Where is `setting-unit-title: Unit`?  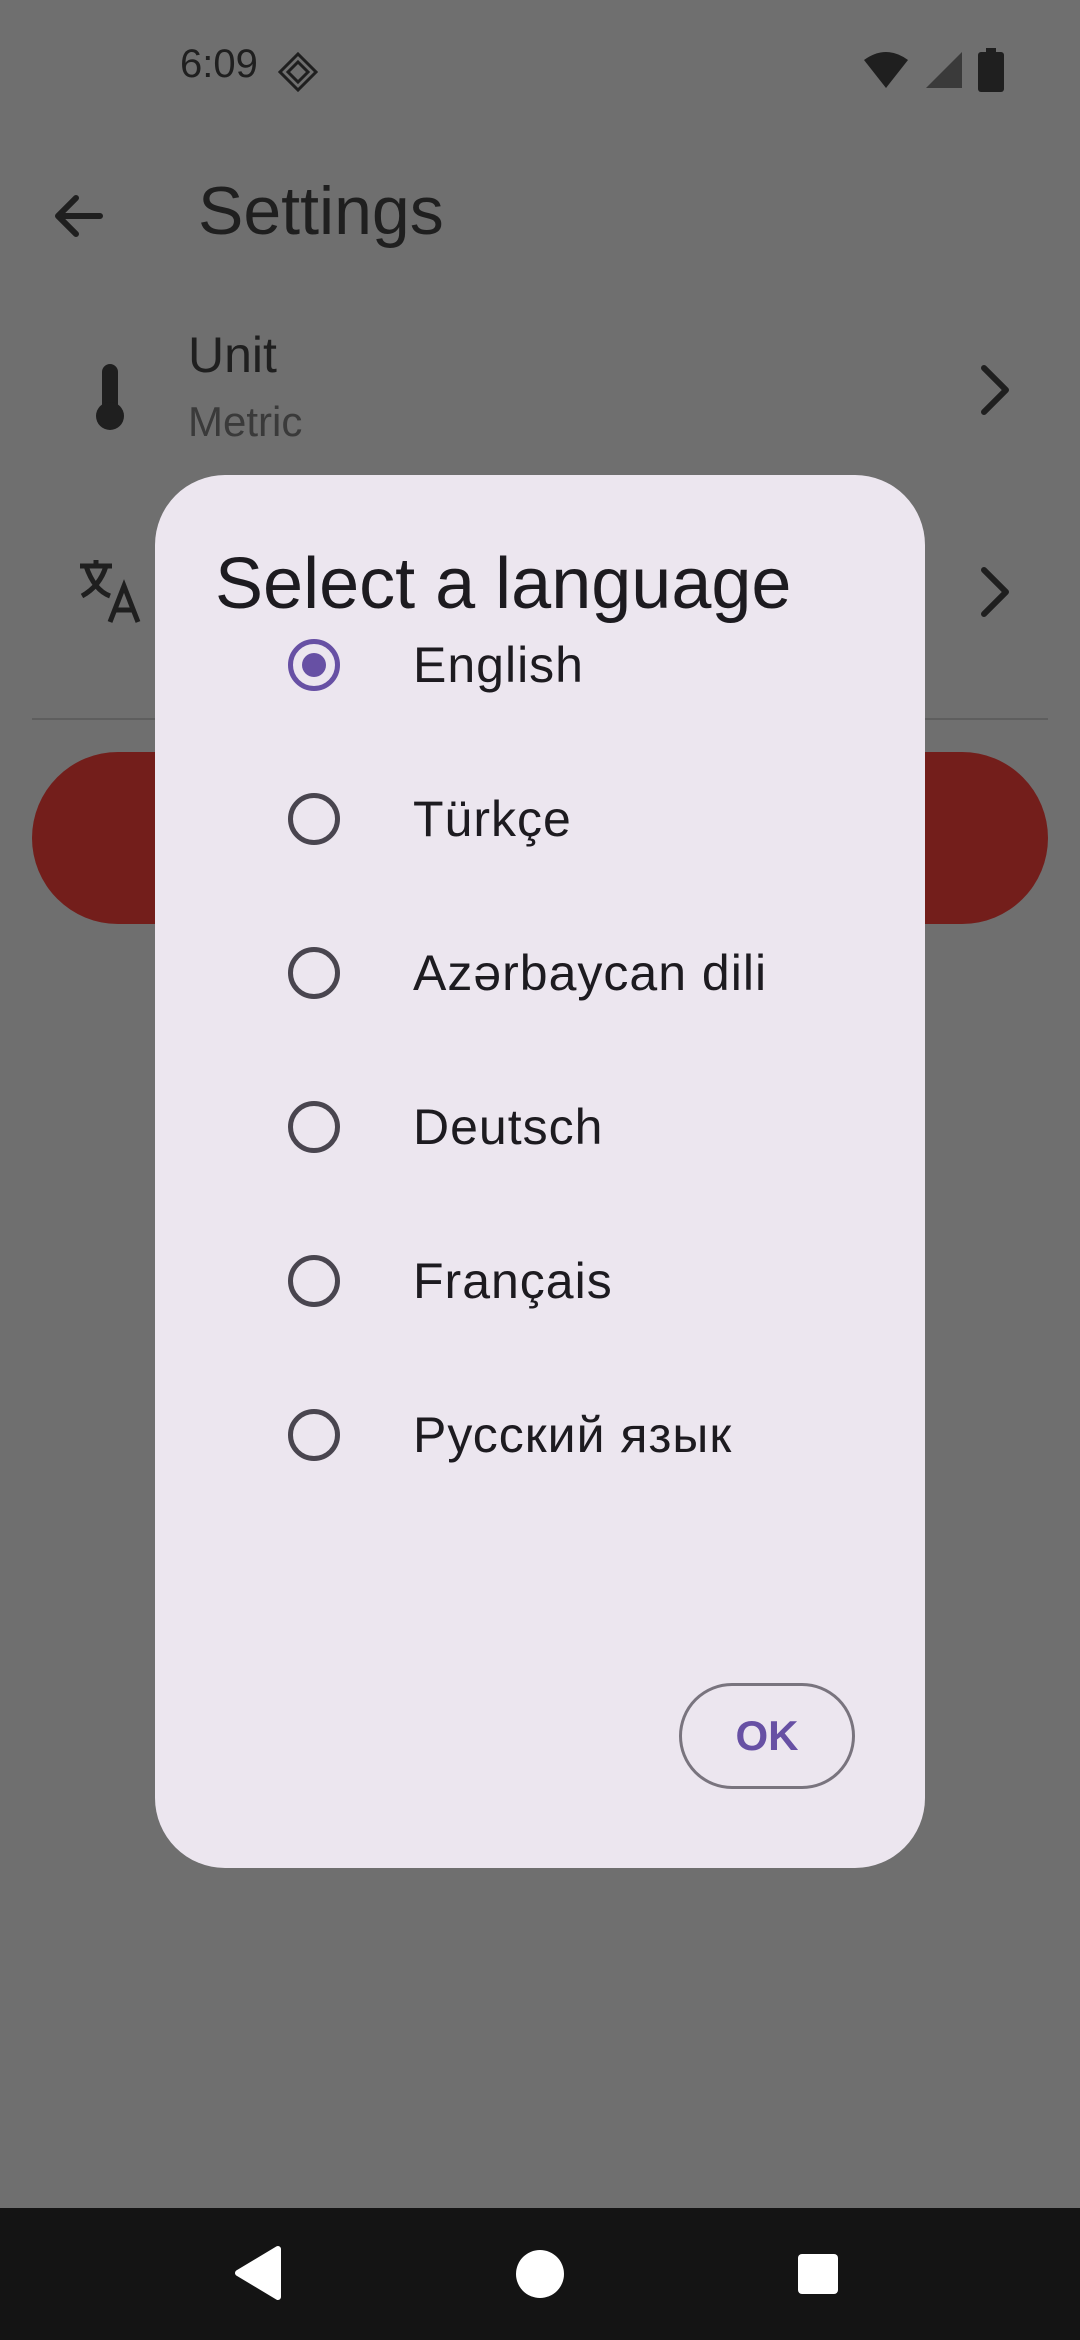 setting-unit-title: Unit is located at coordinates (232, 355).